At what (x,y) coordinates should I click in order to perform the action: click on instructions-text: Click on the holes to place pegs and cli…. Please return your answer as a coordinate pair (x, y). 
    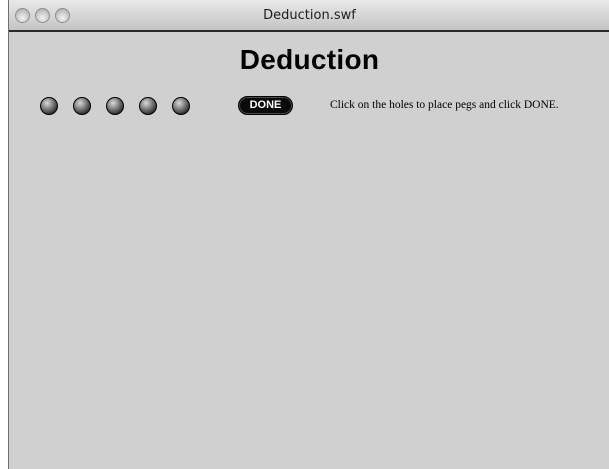
    Looking at the image, I should click on (444, 105).